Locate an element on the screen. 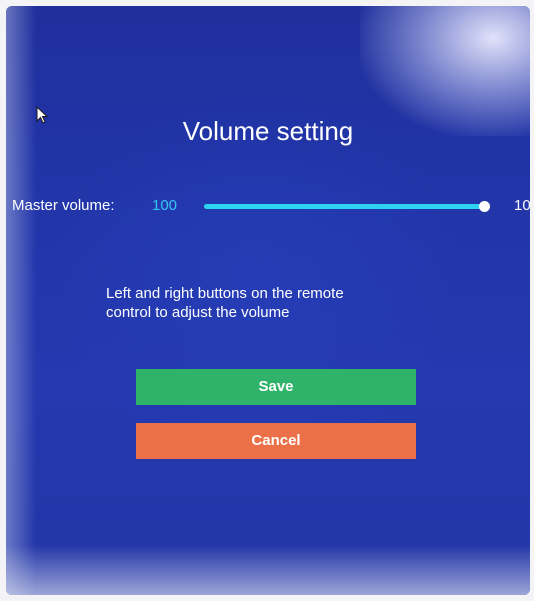 This screenshot has width=534, height=601. master-volume-max: 100 is located at coordinates (522, 205).